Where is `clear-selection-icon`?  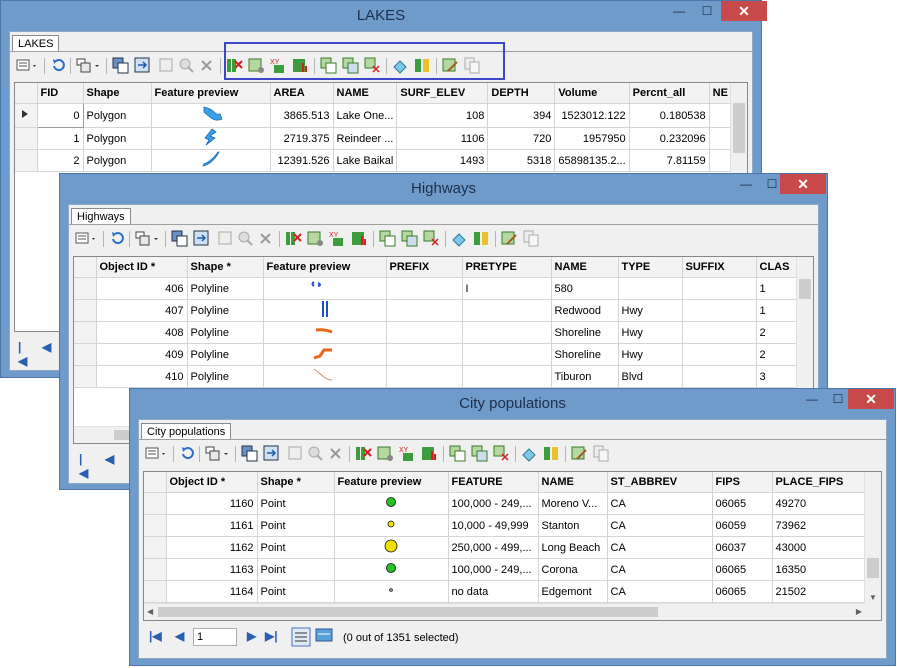 clear-selection-icon is located at coordinates (225, 238).